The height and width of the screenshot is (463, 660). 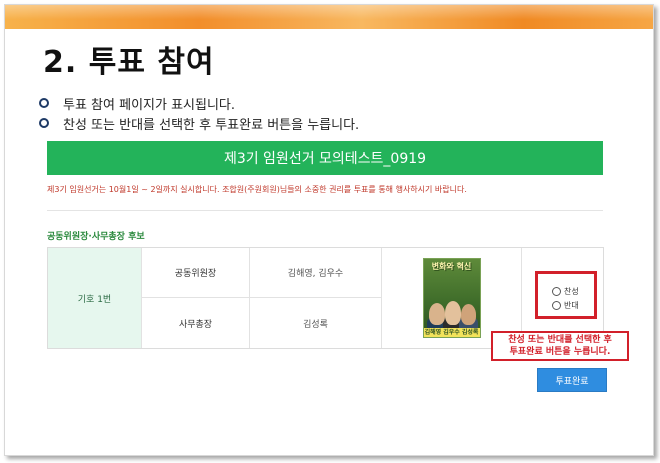 I want to click on reject-radio, so click(x=556, y=305).